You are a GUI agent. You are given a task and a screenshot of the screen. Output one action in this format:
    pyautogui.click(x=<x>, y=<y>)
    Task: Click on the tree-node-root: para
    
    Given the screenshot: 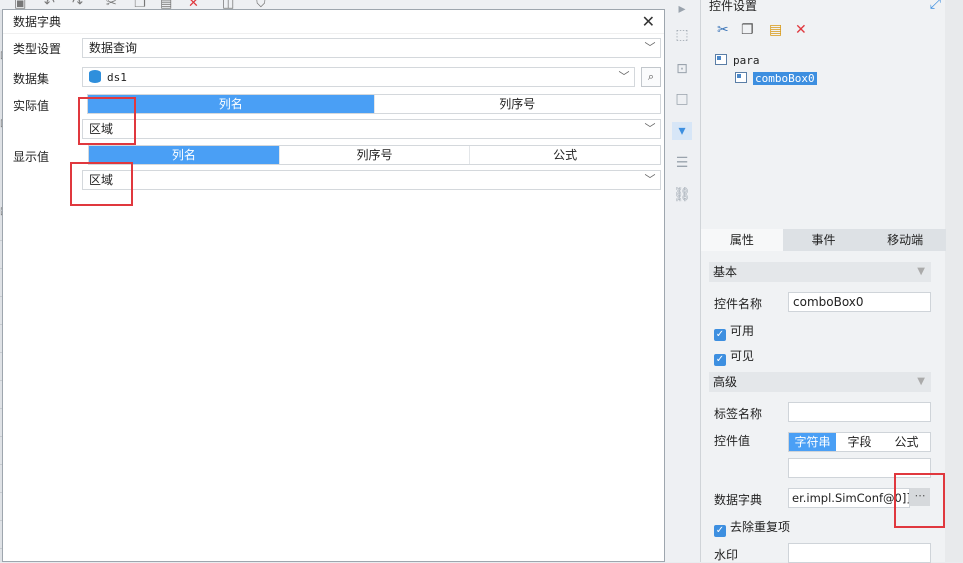 What is the action you would take?
    pyautogui.click(x=737, y=60)
    